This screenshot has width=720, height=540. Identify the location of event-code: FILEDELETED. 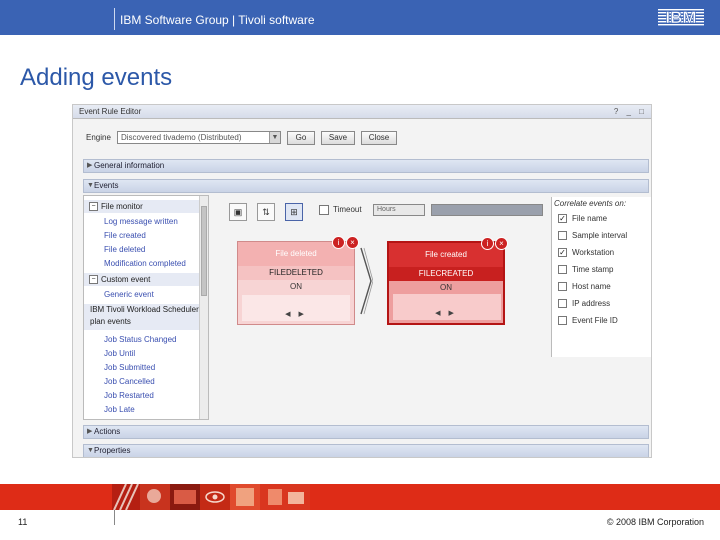
(296, 273).